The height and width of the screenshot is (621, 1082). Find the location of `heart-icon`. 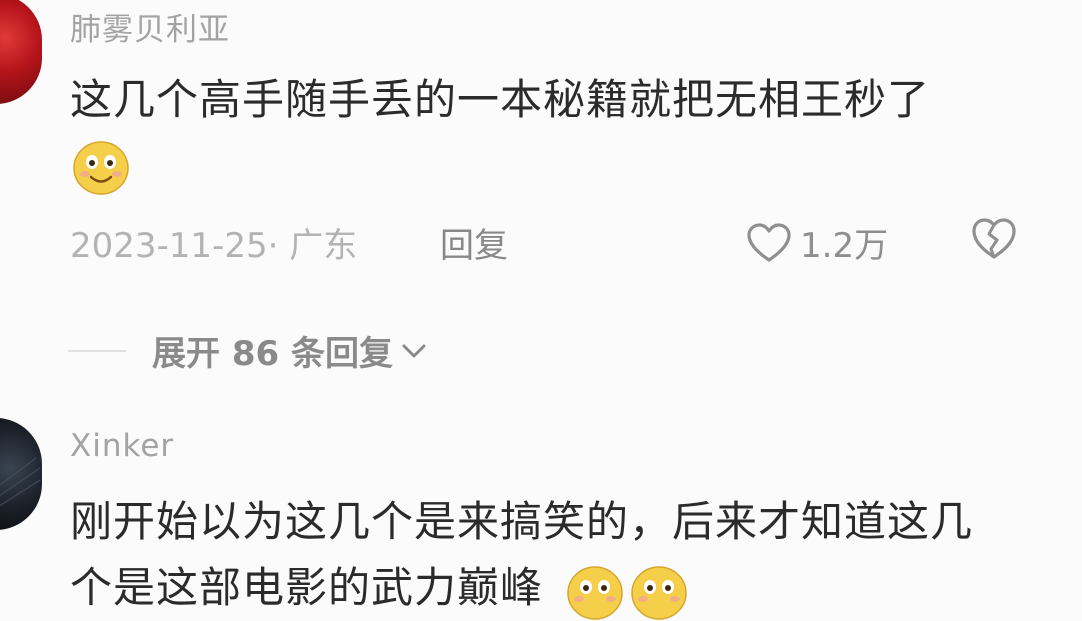

heart-icon is located at coordinates (769, 242).